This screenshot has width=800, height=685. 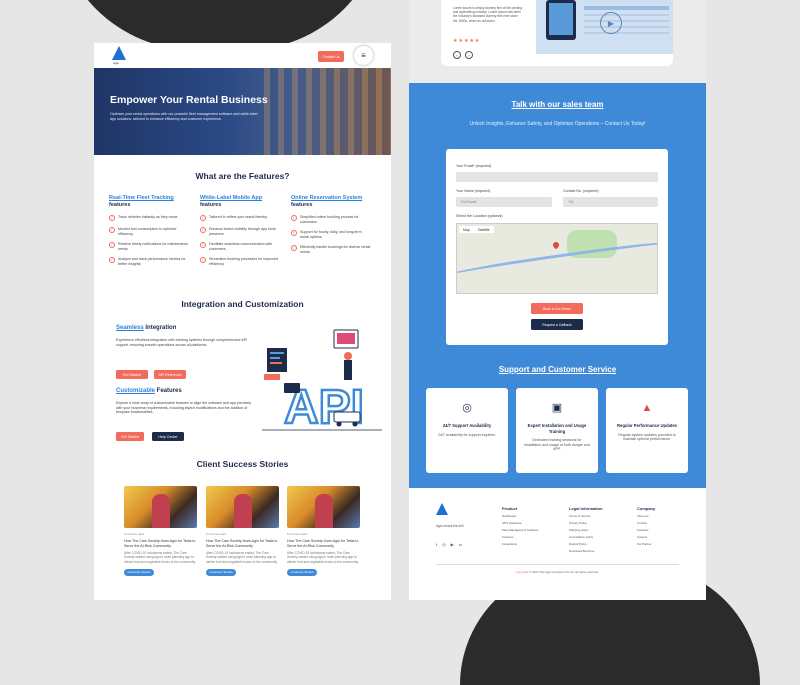 What do you see at coordinates (242, 464) in the screenshot?
I see `client-stories-title: Client Success Stories` at bounding box center [242, 464].